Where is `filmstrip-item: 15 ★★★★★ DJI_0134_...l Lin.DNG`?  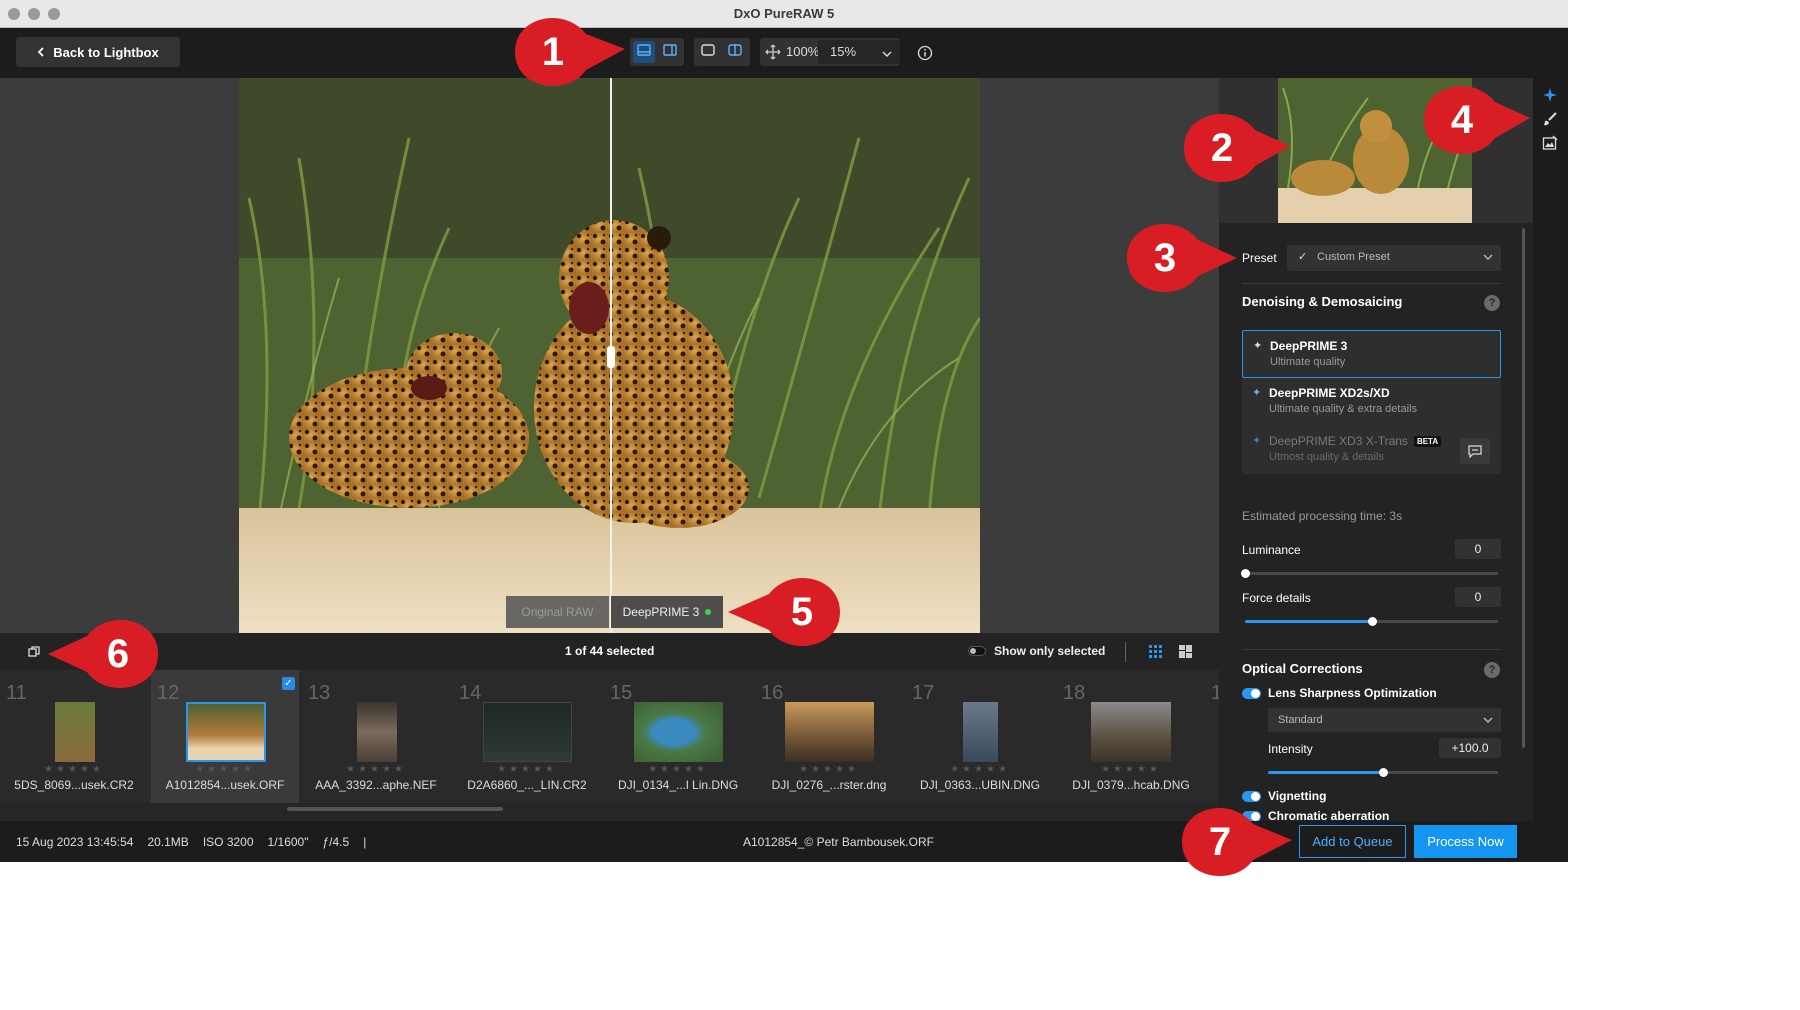
filmstrip-item: 15 ★★★★★ DJI_0134_...l Lin.DNG is located at coordinates (678, 736).